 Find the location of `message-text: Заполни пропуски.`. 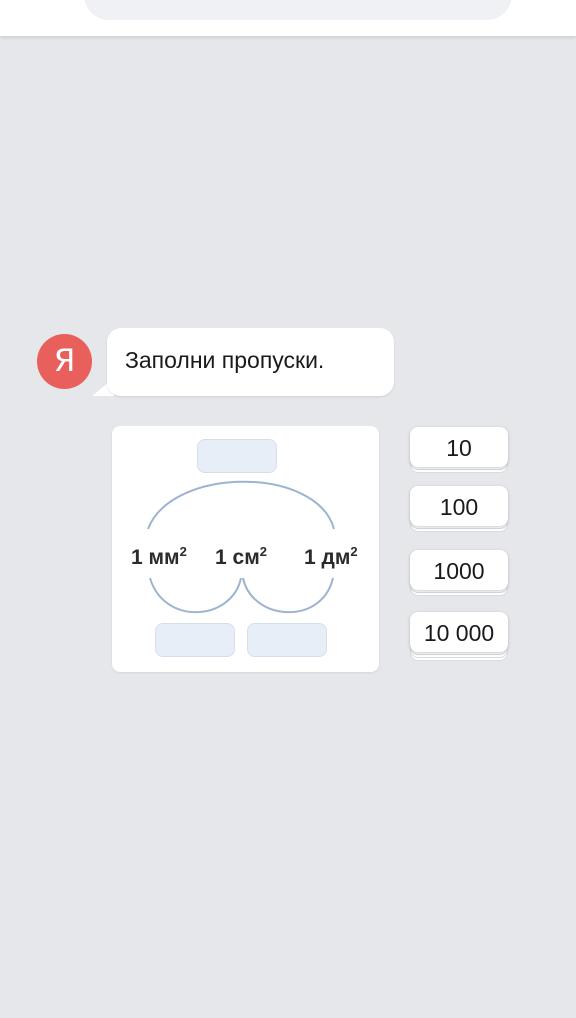

message-text: Заполни пропуски. is located at coordinates (225, 360).